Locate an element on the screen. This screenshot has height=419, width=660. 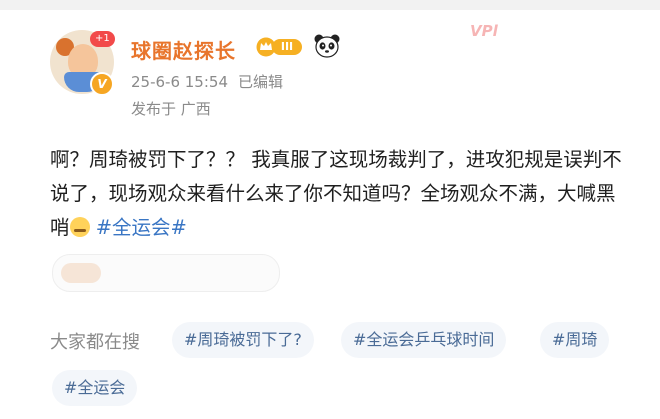
panda-icon is located at coordinates (327, 46).